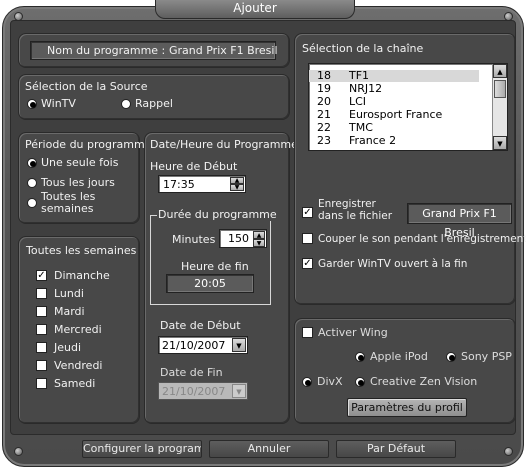  What do you see at coordinates (200, 325) in the screenshot?
I see `start-date-label: Date de Début` at bounding box center [200, 325].